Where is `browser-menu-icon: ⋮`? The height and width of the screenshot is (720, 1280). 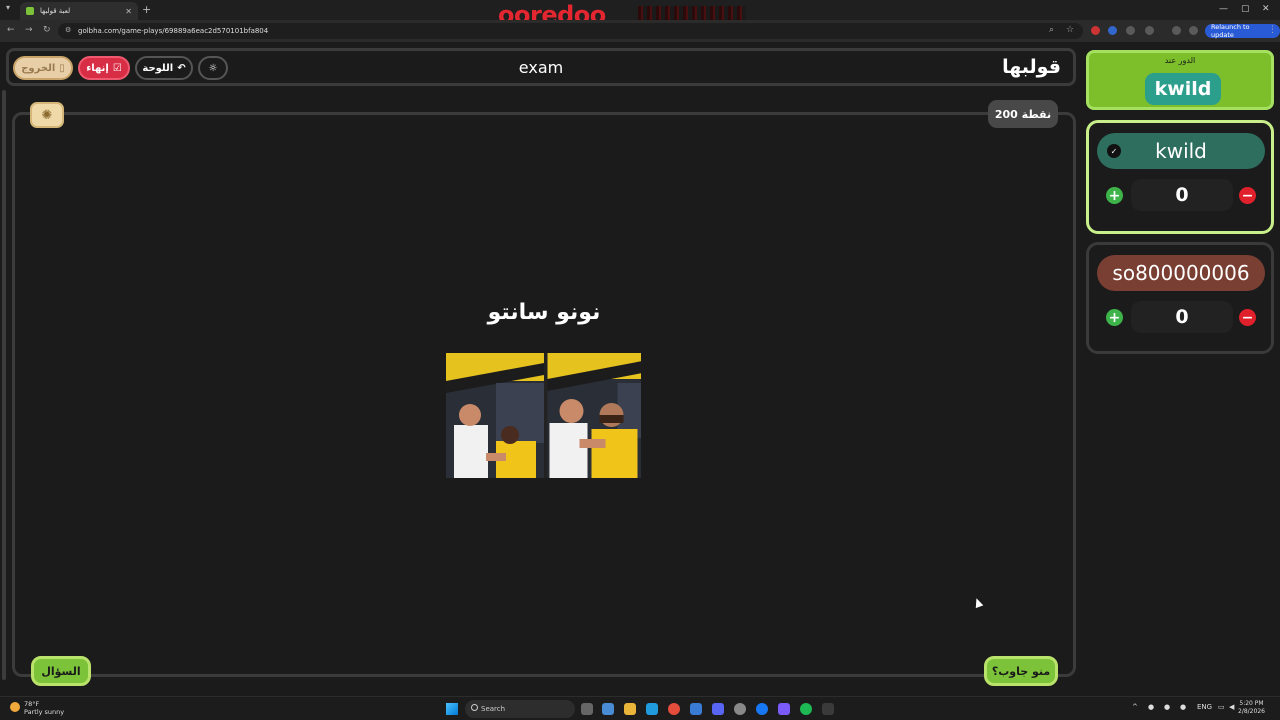
browser-menu-icon: ⋮ is located at coordinates (1272, 30).